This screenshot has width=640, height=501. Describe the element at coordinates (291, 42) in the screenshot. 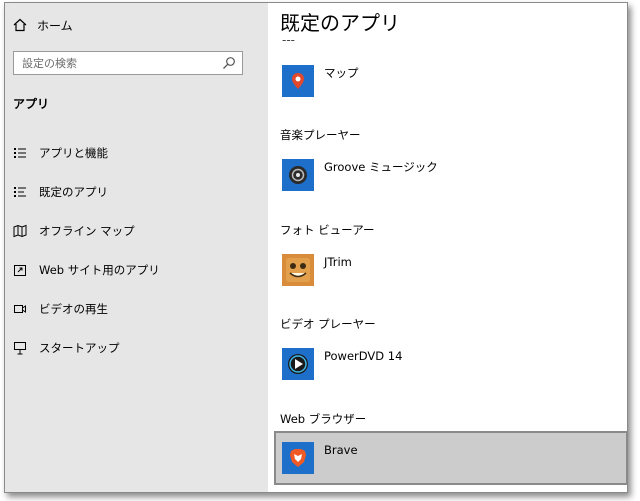

I see `cut-off-text: ‐‐‐` at that location.